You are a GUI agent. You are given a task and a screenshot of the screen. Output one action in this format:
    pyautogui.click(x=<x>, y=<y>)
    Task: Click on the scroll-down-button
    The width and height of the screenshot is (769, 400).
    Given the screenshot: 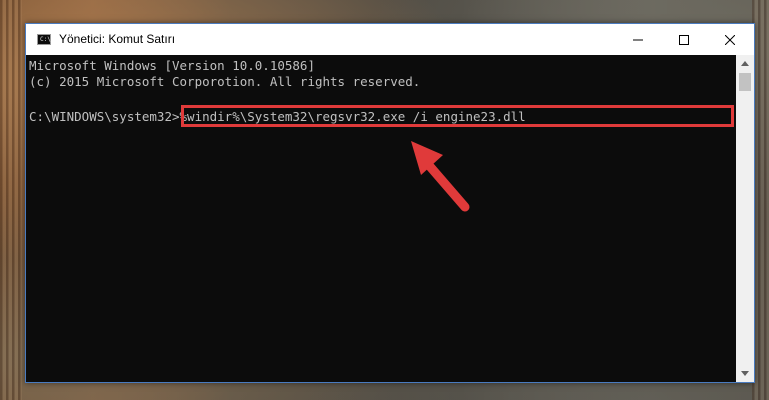 What is the action you would take?
    pyautogui.click(x=745, y=373)
    